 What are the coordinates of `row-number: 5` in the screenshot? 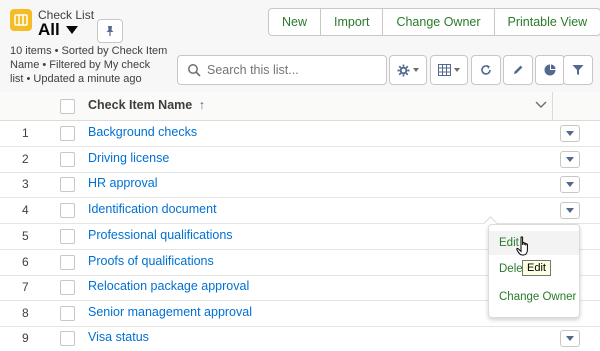 It's located at (25, 236).